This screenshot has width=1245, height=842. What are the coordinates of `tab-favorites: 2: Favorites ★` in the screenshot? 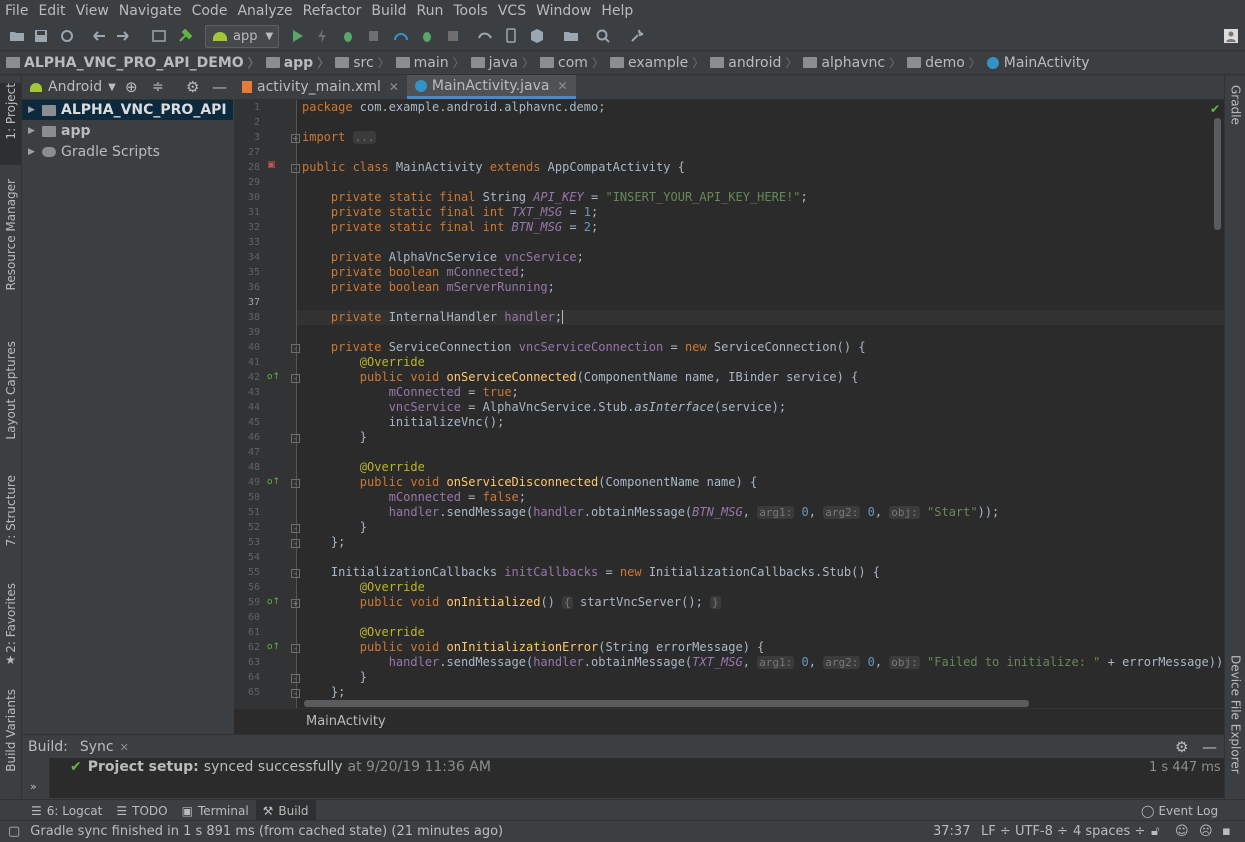 It's located at (10, 625).